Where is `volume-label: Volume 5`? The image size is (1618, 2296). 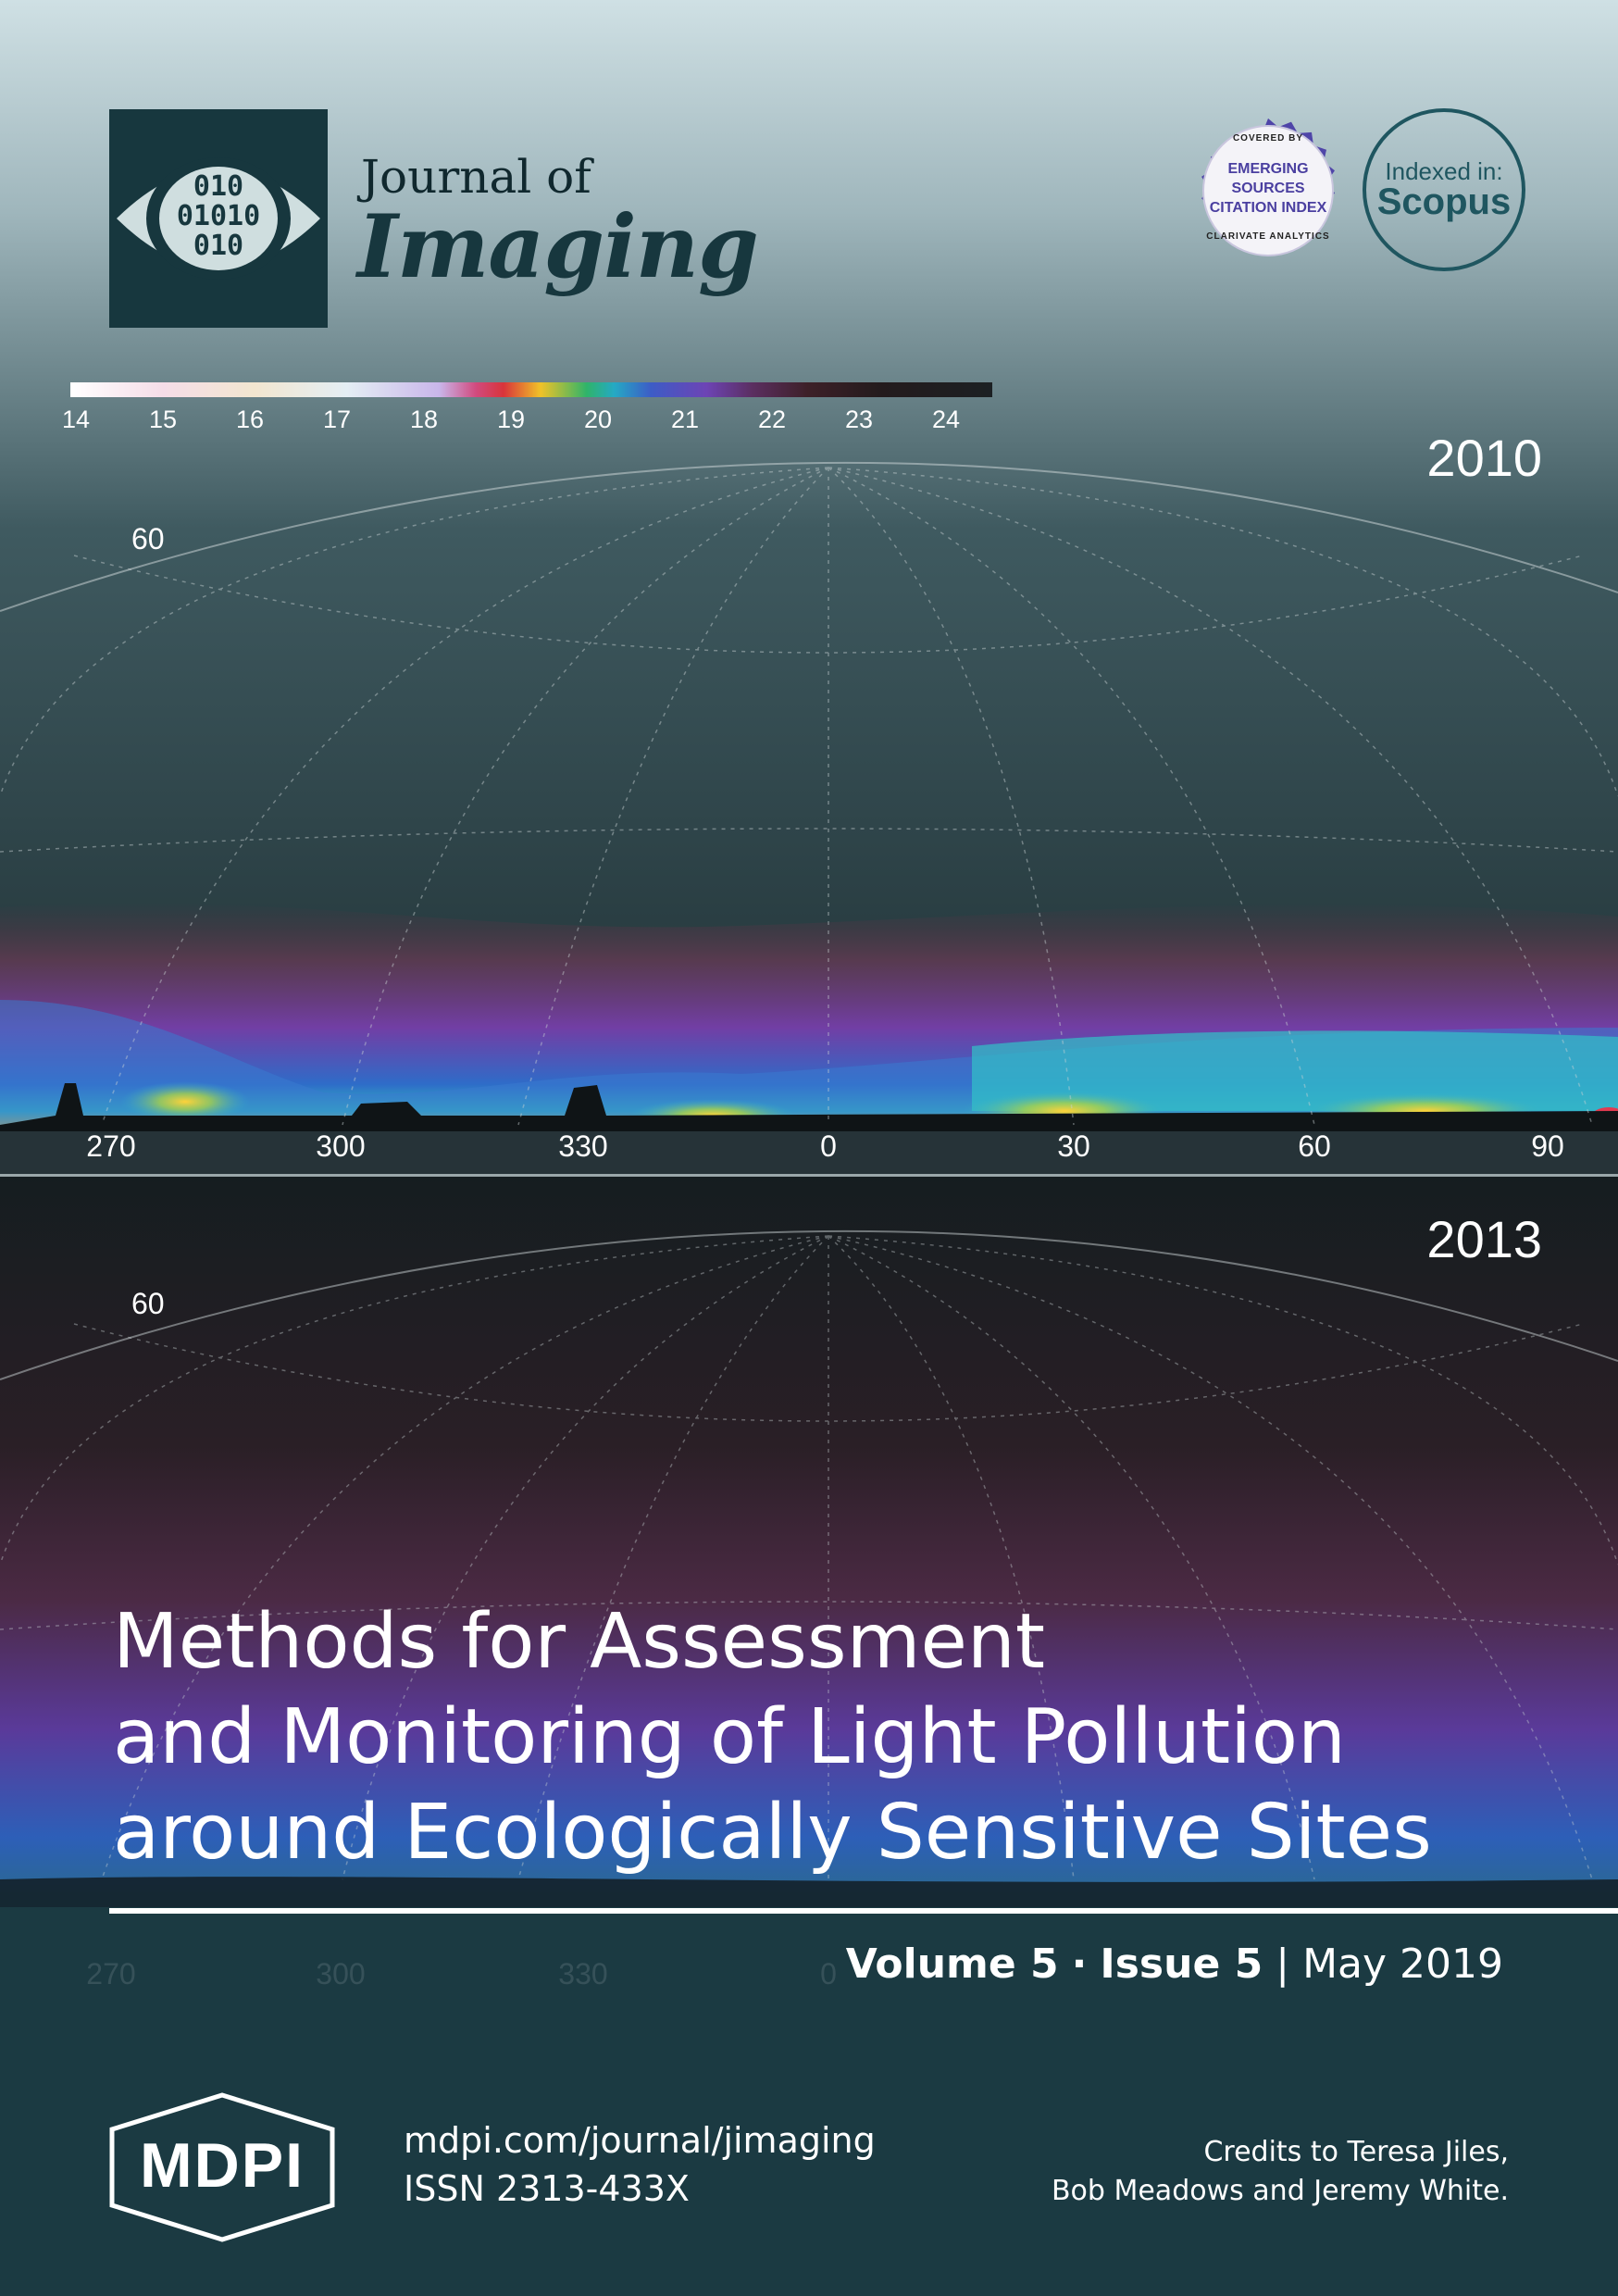
volume-label: Volume 5 is located at coordinates (952, 1964).